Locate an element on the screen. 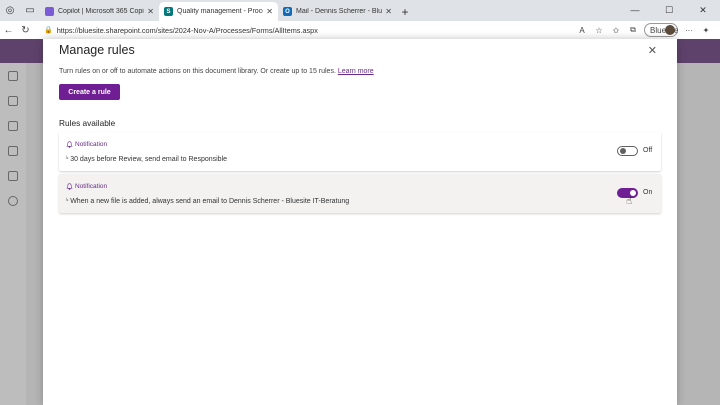 The height and width of the screenshot is (405, 720). tab-label: Mail - Dennis Scherrer - Bluesite I is located at coordinates (339, 11).